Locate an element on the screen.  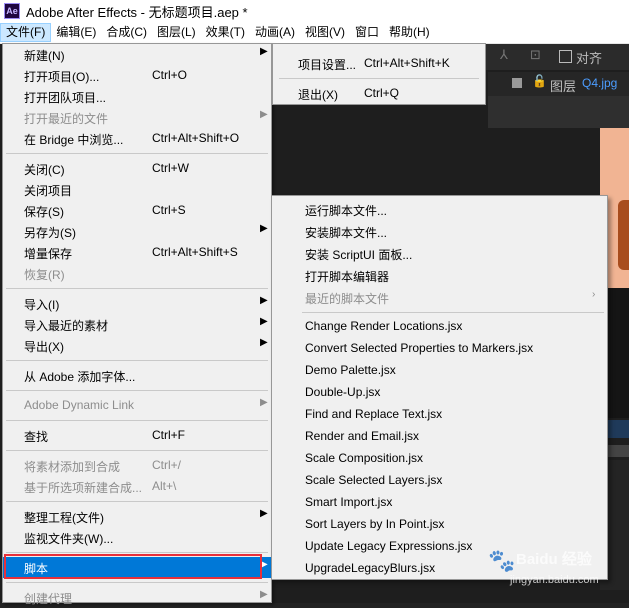
menu-item-label: Find and Replace Text.jsx is located at coordinates (374, 414).